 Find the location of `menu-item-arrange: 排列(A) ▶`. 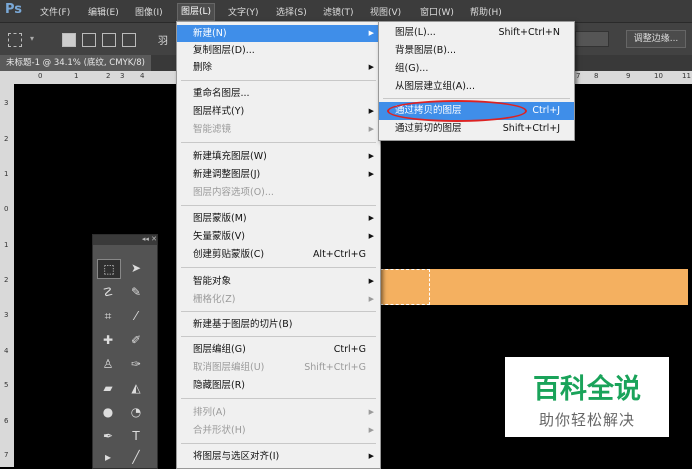

menu-item-arrange: 排列(A) ▶ is located at coordinates (278, 412).